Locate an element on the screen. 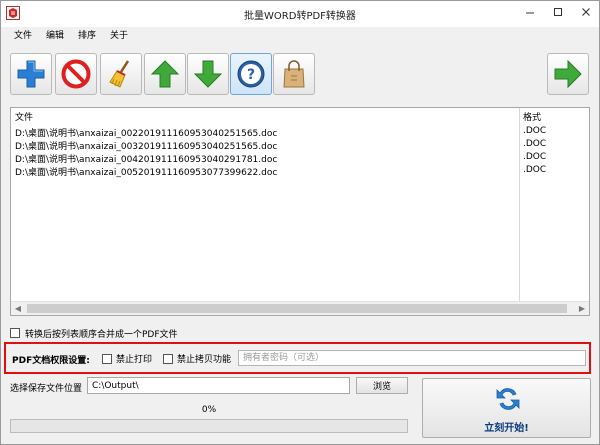 This screenshot has width=600, height=445. merge-label: 转换后按列表顺序合并成一个PDF文件 is located at coordinates (101, 333).